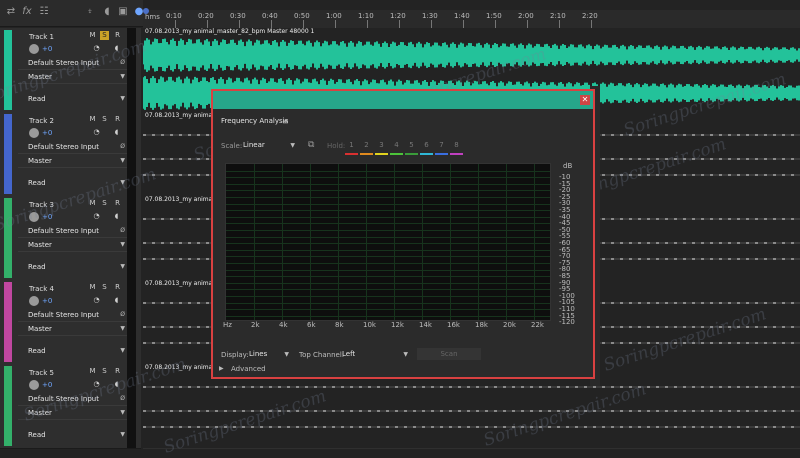 The width and height of the screenshot is (800, 458). I want to click on toolbar: ⇄ fx ☷ ⍖ ◖ ▣ ●, so click(71, 13).